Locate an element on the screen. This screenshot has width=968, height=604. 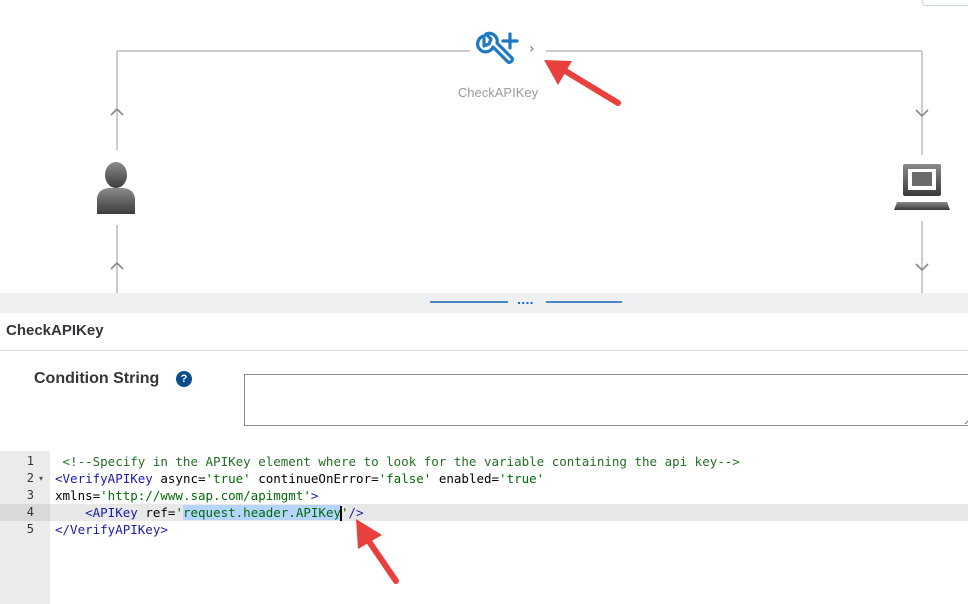
code-line: 5 </VerifyAPIKey> is located at coordinates (484, 529).